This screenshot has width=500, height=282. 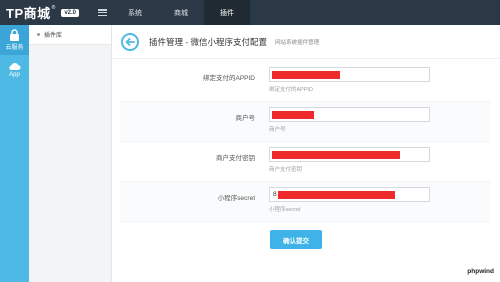 What do you see at coordinates (70, 12) in the screenshot?
I see `version-badge: v2.0` at bounding box center [70, 12].